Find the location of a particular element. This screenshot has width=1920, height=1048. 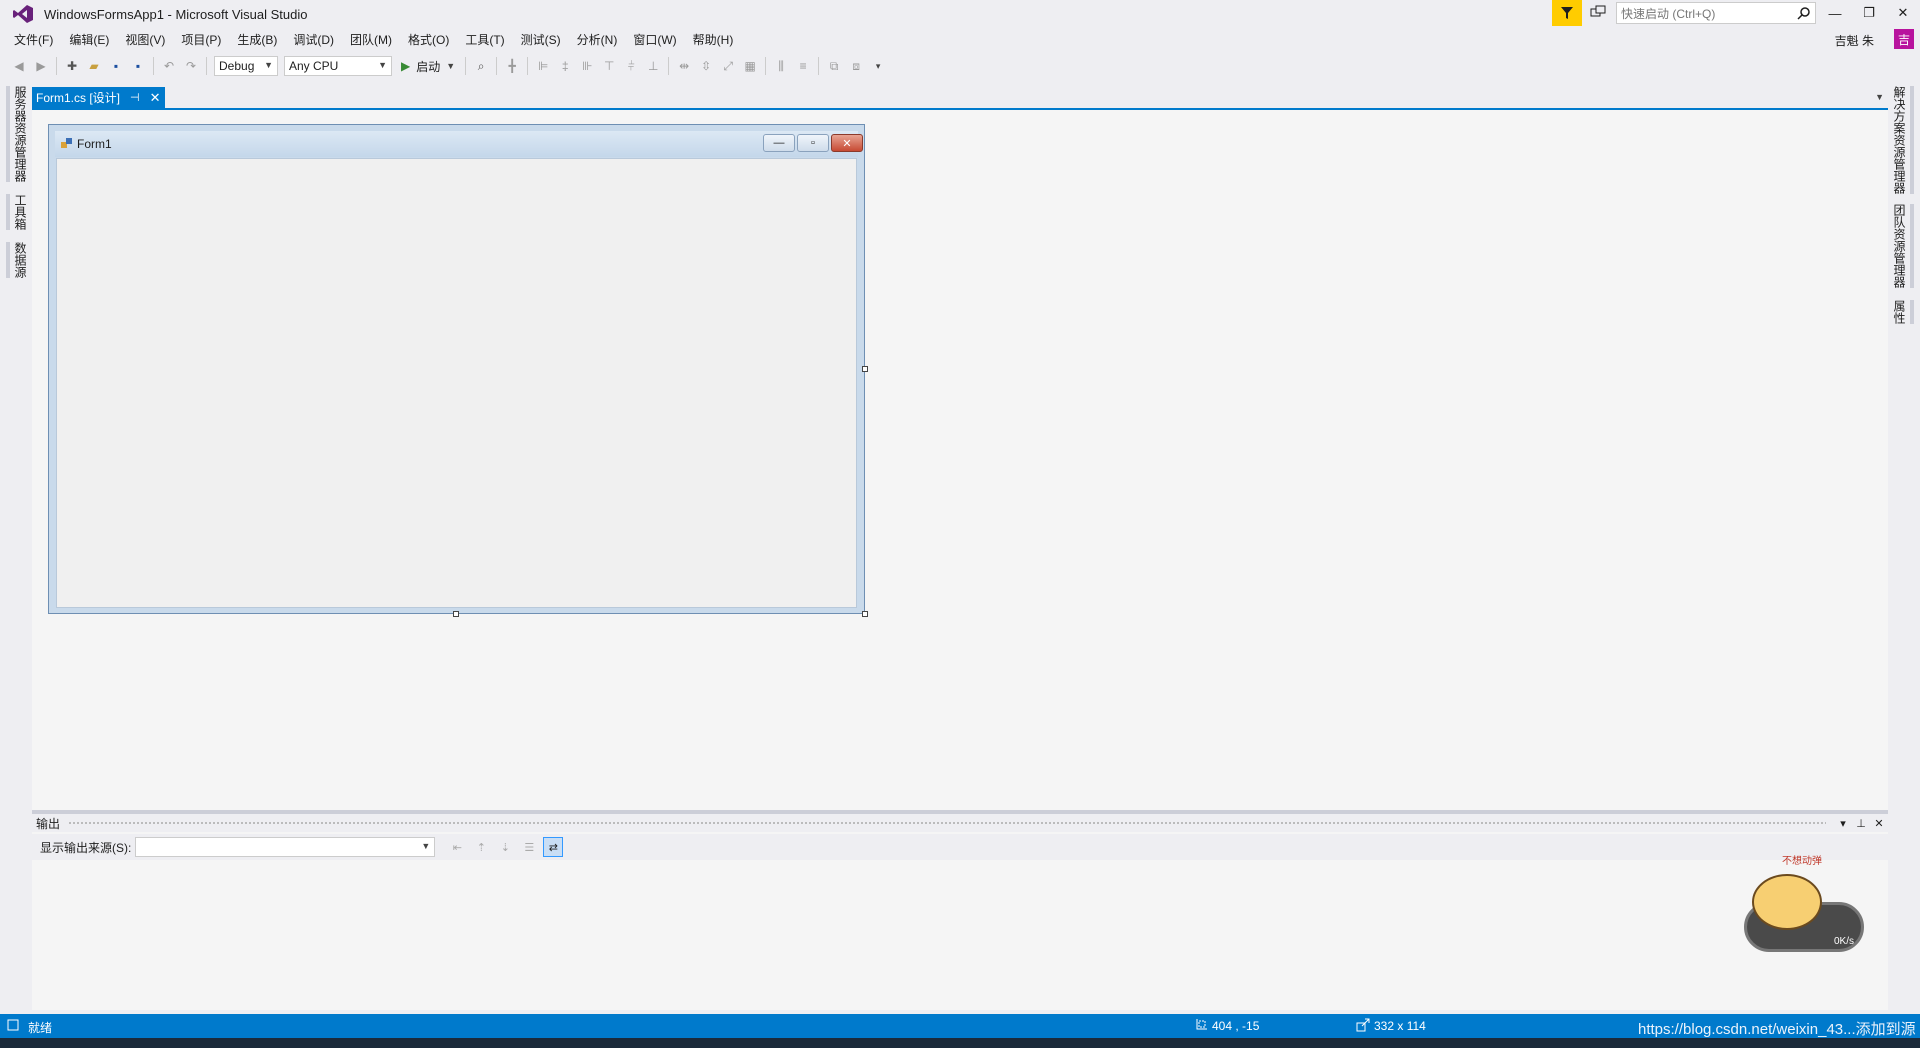

align-tops-icon: ⊤ is located at coordinates (609, 66).